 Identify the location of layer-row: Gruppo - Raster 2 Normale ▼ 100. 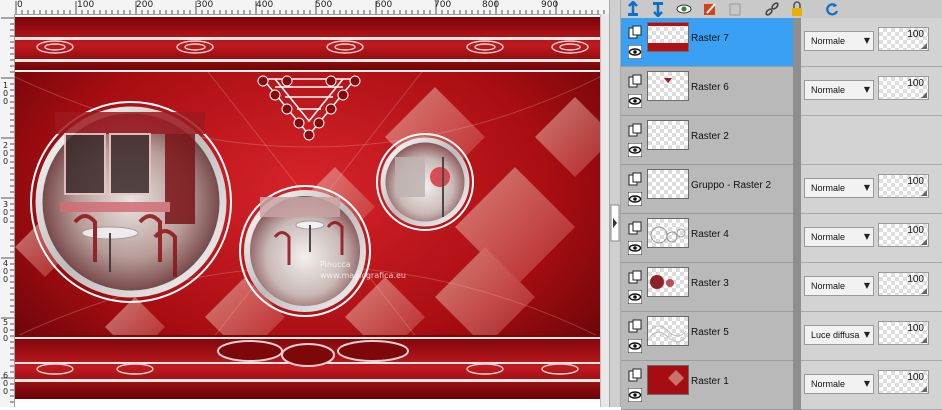
(781, 189).